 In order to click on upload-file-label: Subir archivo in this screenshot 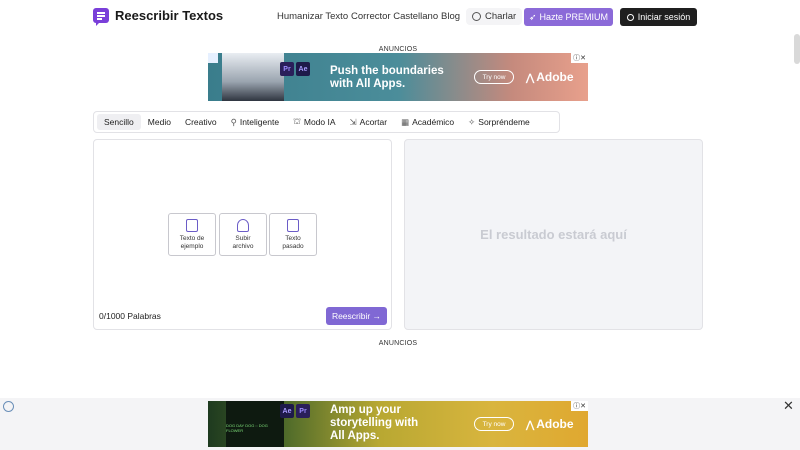, I will do `click(243, 243)`.